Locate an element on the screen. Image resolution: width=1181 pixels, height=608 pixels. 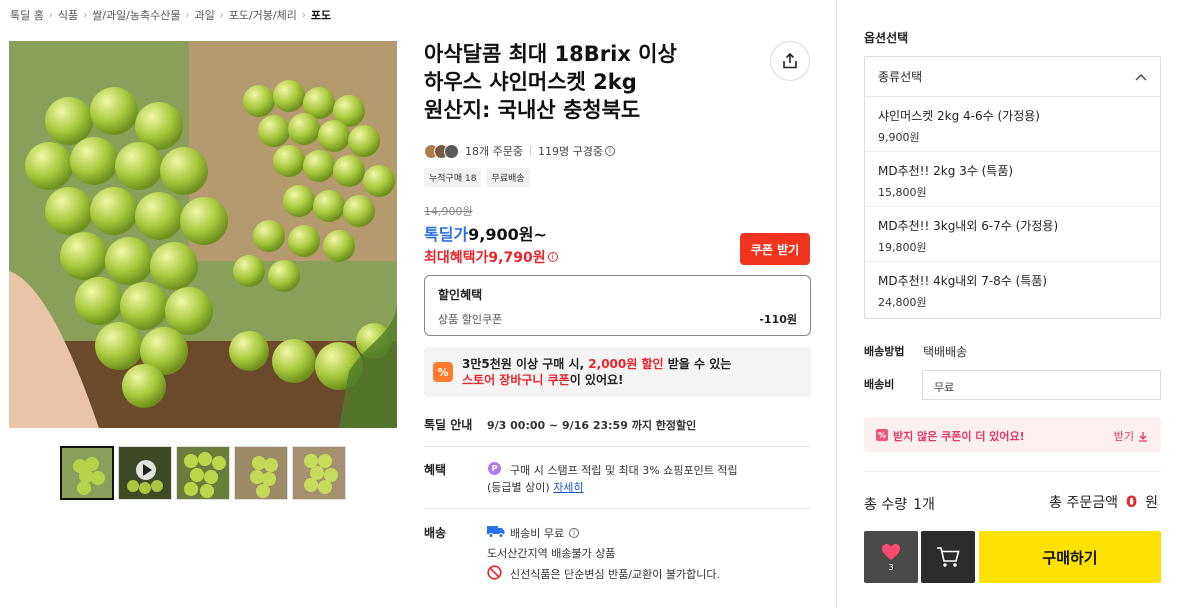
option-dropdown-header: 종류선택 is located at coordinates (1012, 77).